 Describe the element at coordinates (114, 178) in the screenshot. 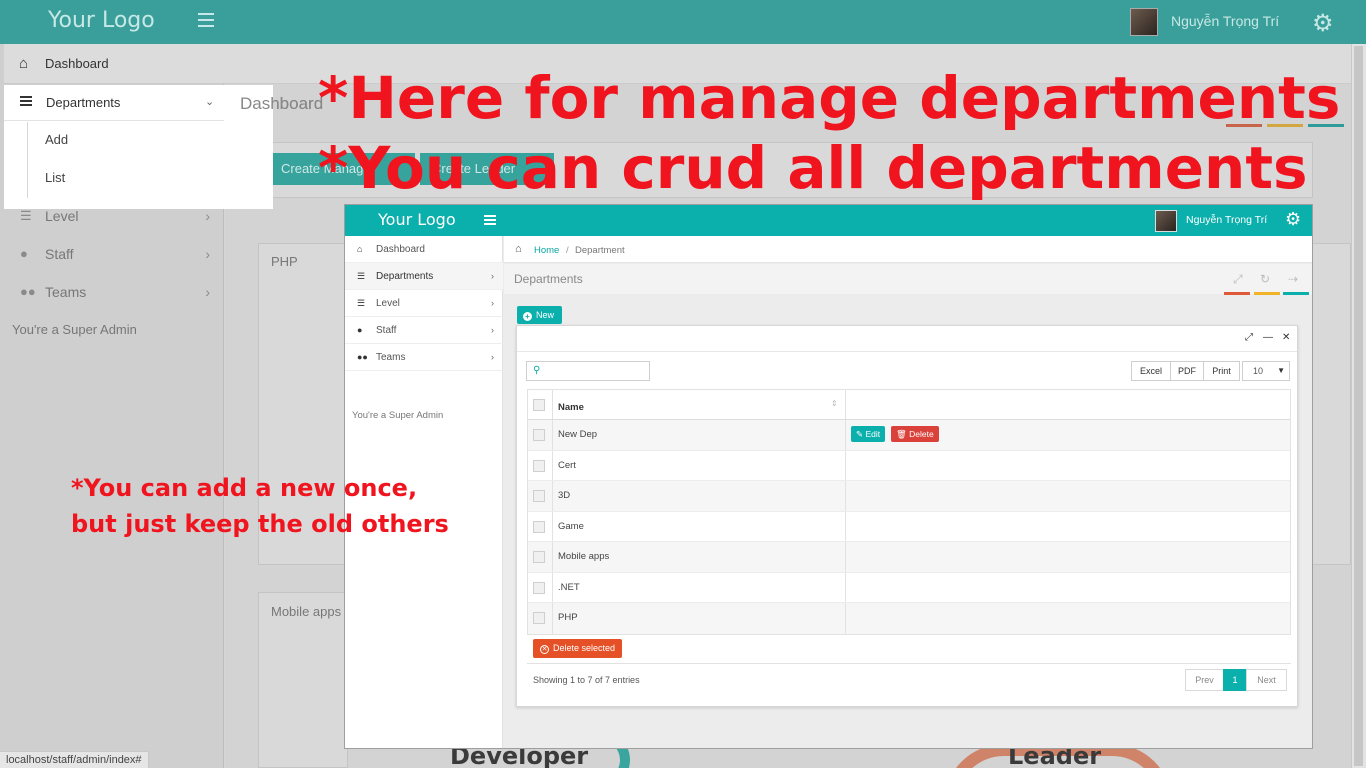

I see `submenu-item-list: List` at that location.